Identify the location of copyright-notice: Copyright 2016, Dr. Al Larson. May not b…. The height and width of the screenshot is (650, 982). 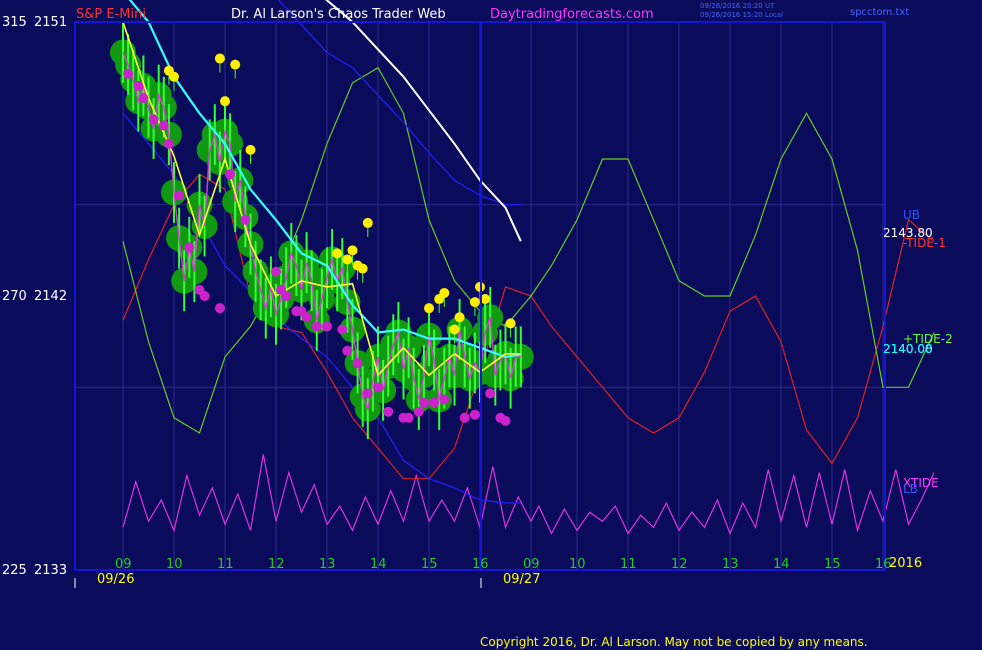
(674, 642).